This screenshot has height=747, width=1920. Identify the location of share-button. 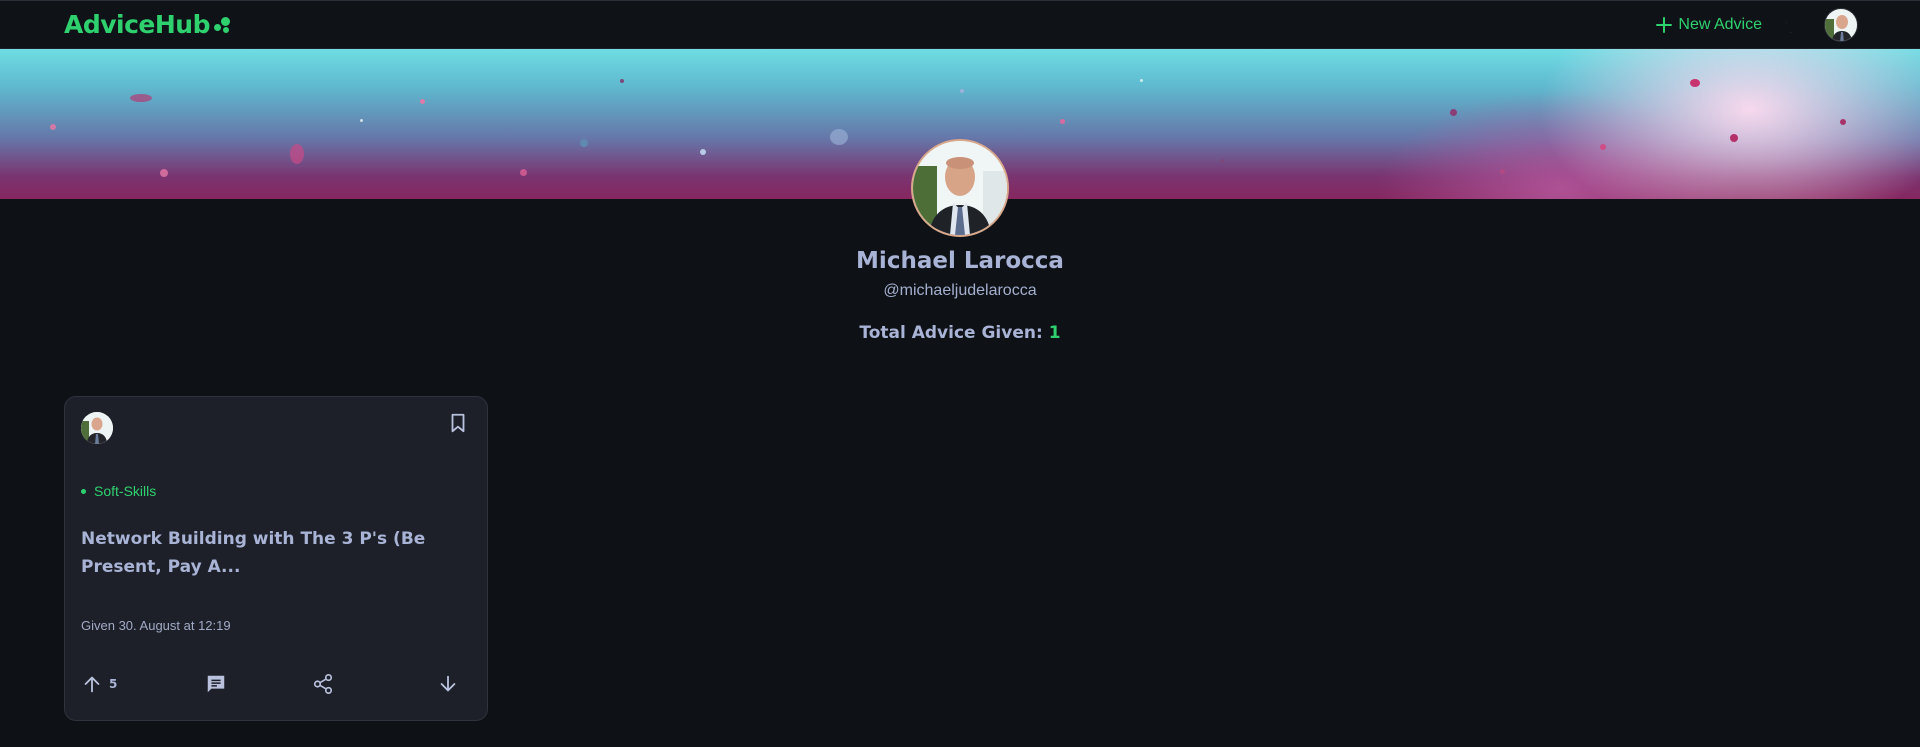
(323, 684).